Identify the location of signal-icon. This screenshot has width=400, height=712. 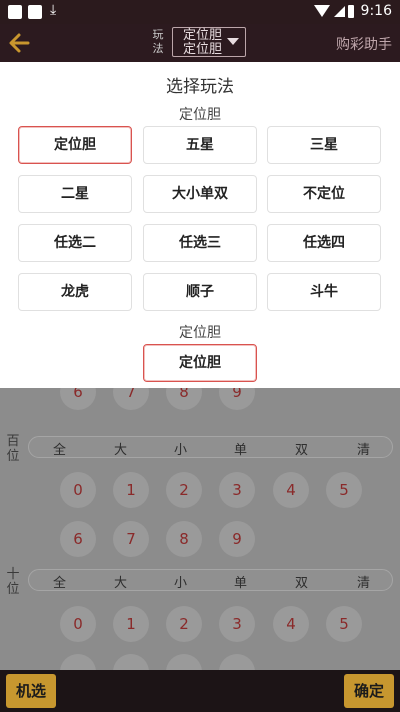
(339, 11).